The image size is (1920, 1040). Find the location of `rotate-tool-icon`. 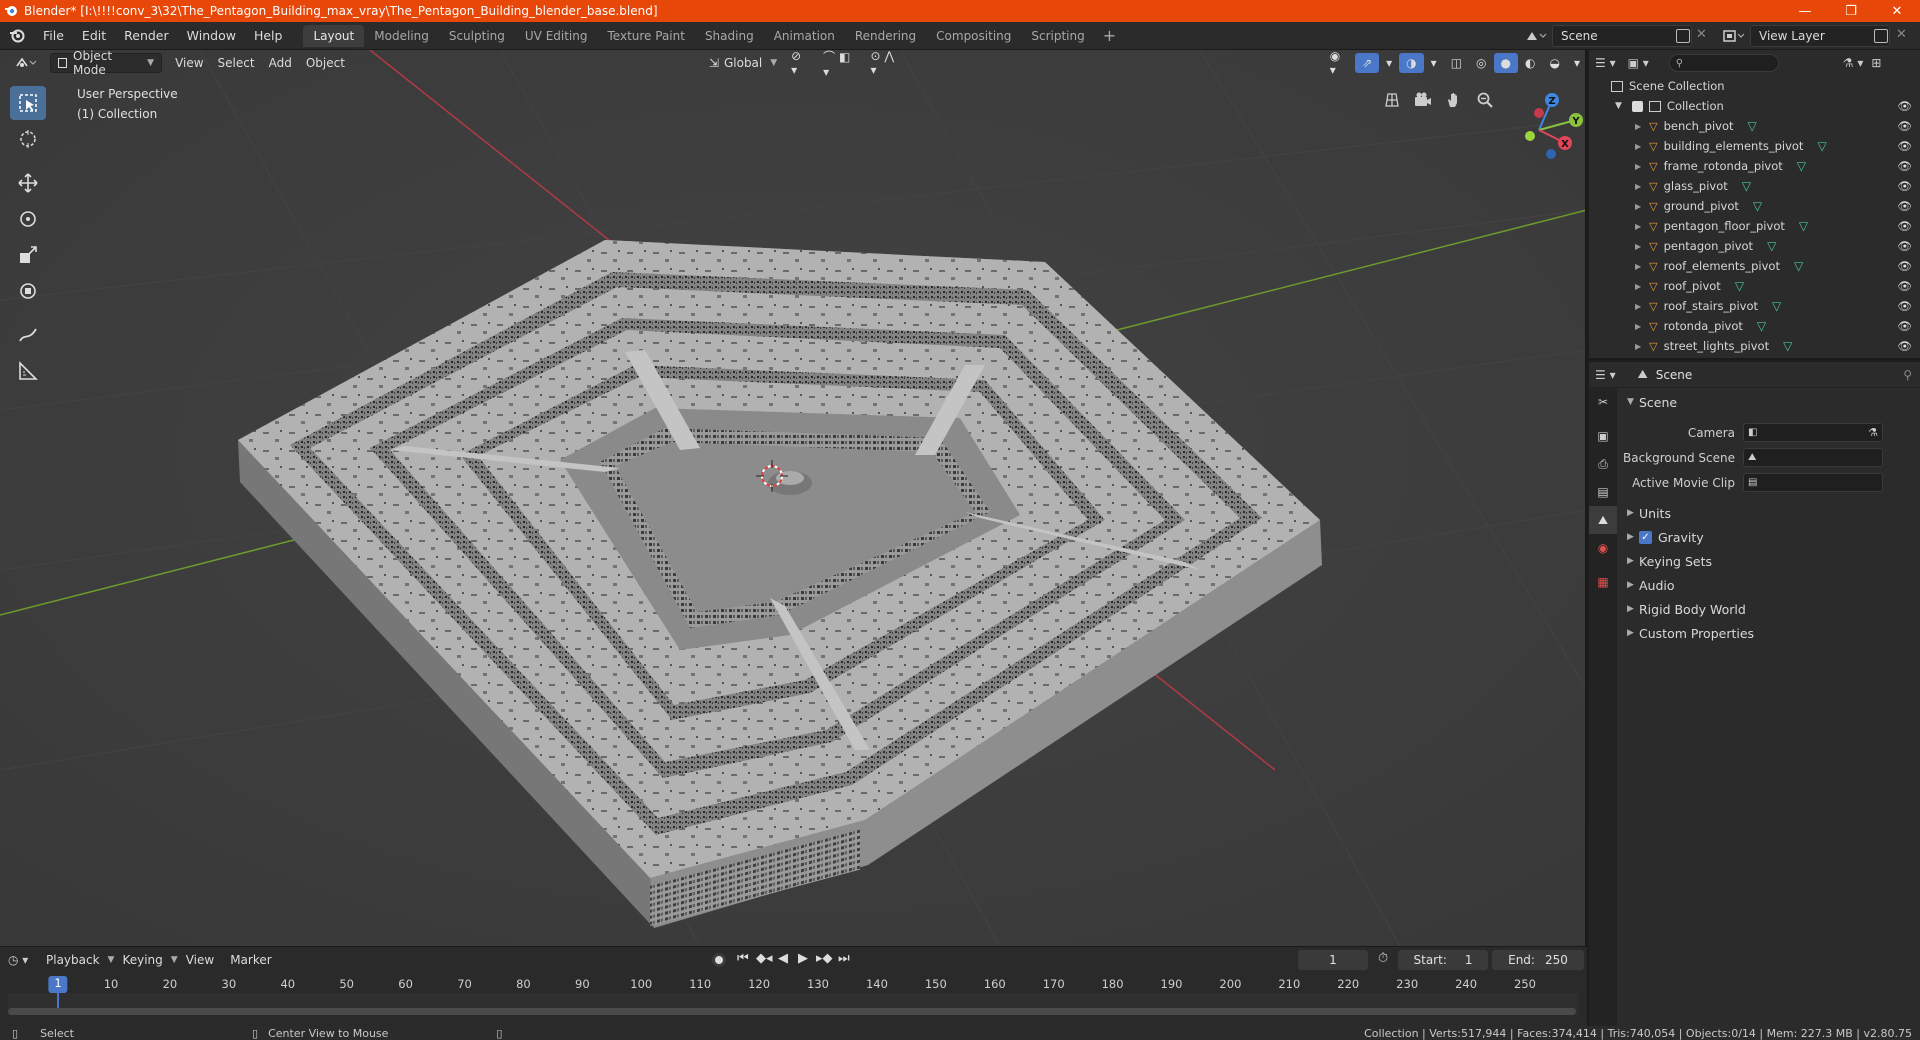

rotate-tool-icon is located at coordinates (28, 219).